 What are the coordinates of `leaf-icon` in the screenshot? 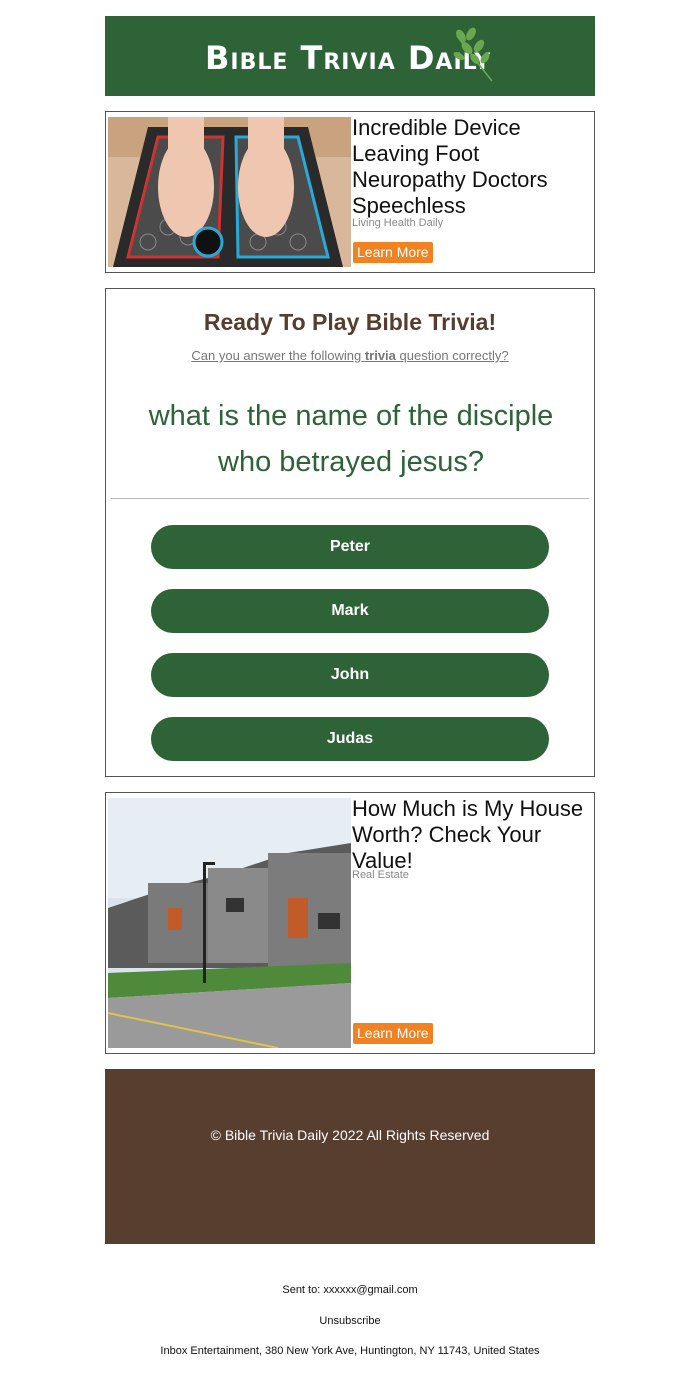 It's located at (473, 54).